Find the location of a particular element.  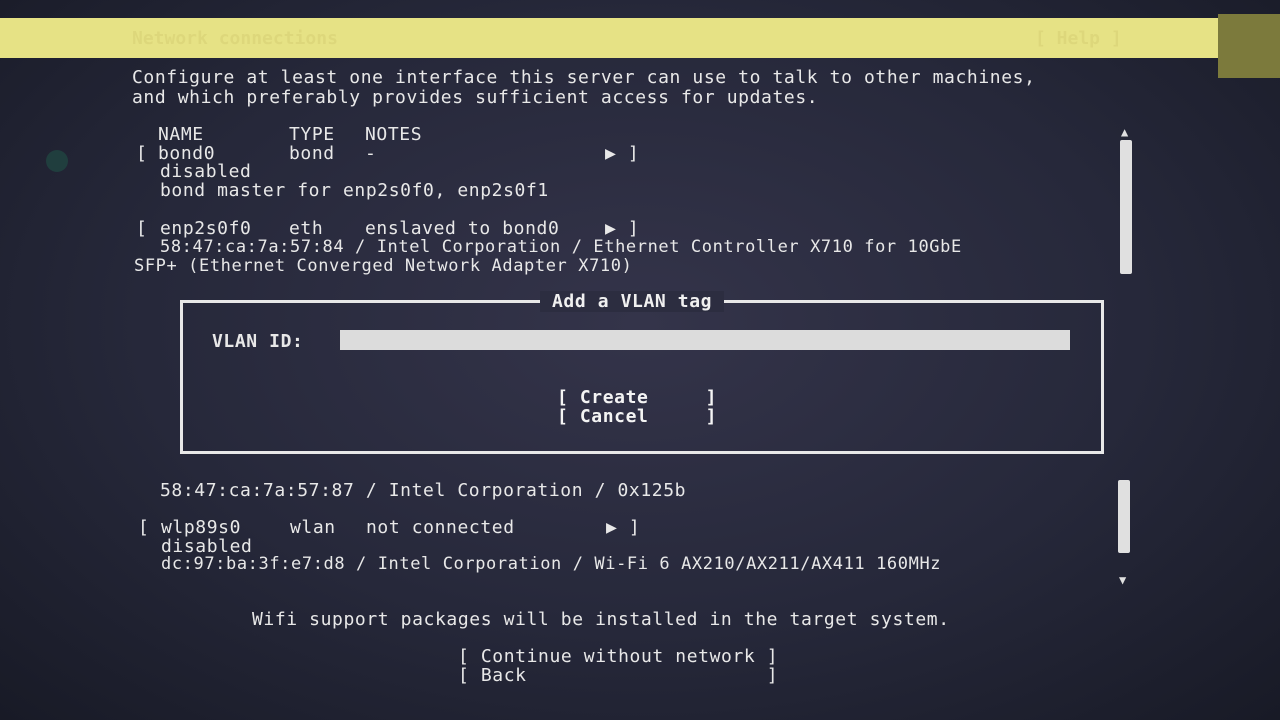

back-button: [ Back ] is located at coordinates (618, 675).